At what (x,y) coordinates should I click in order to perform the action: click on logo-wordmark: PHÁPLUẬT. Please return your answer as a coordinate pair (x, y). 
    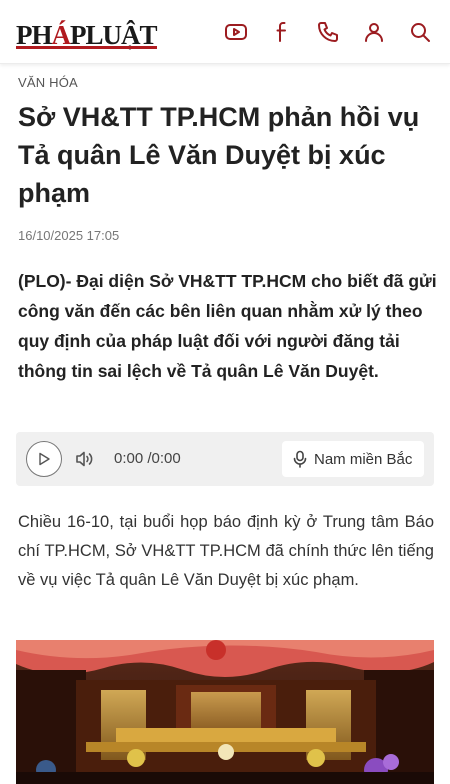
    Looking at the image, I should click on (87, 35).